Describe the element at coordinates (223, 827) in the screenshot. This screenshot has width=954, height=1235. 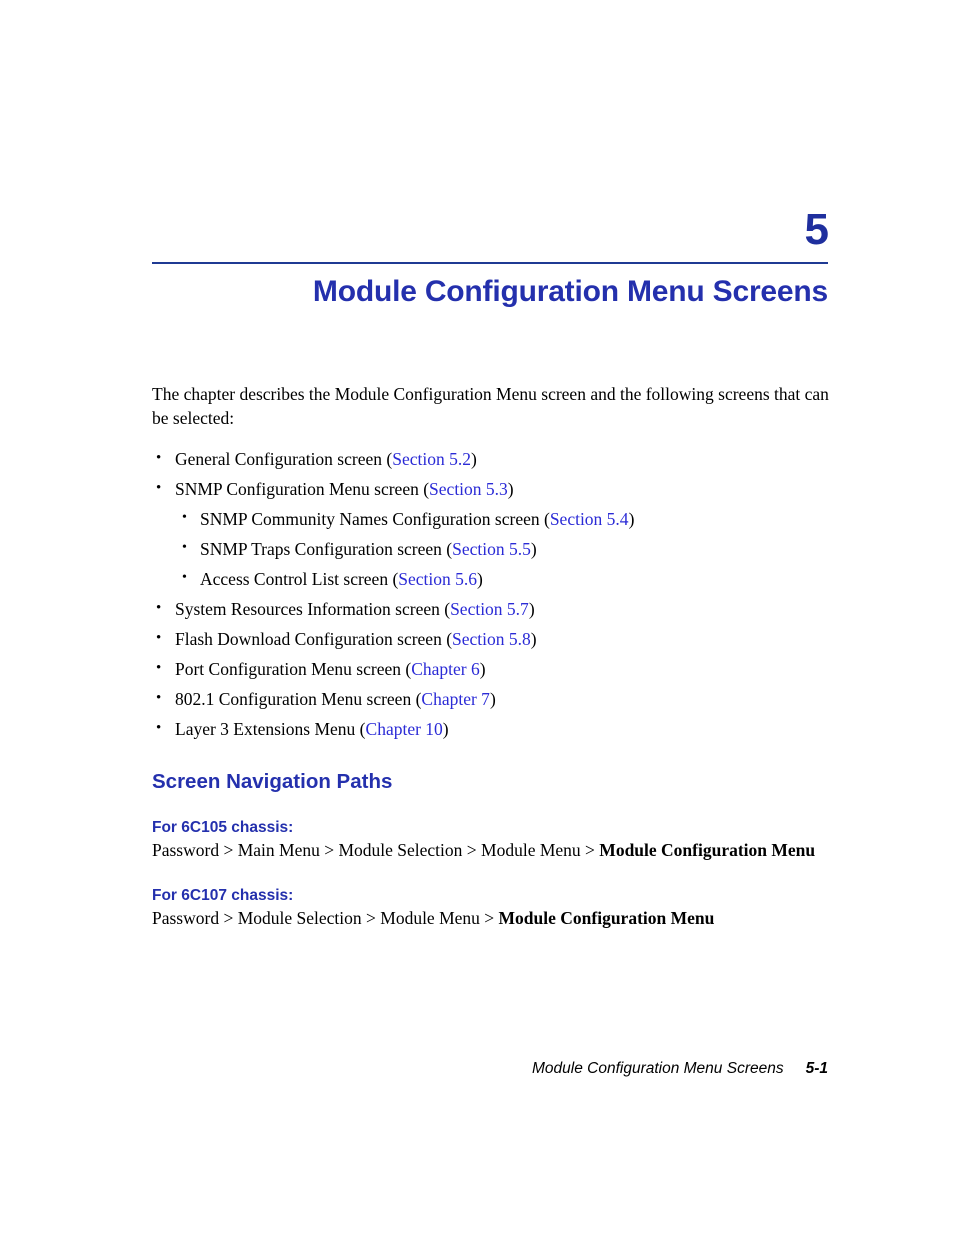
I see `sub-heading-6c105-chassis: For 6C105 chassis:` at that location.